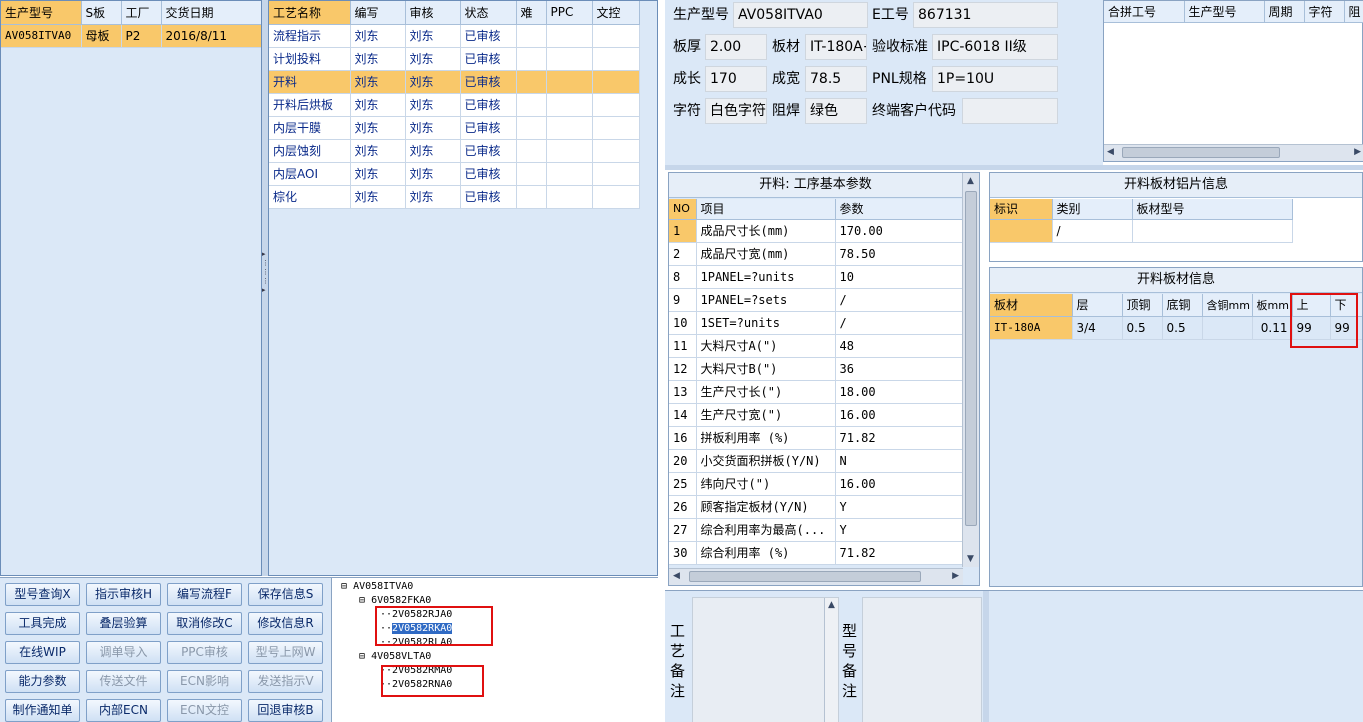 This screenshot has width=1363, height=722. What do you see at coordinates (285, 594) in the screenshot?
I see `save-info-button: 保存信息S` at bounding box center [285, 594].